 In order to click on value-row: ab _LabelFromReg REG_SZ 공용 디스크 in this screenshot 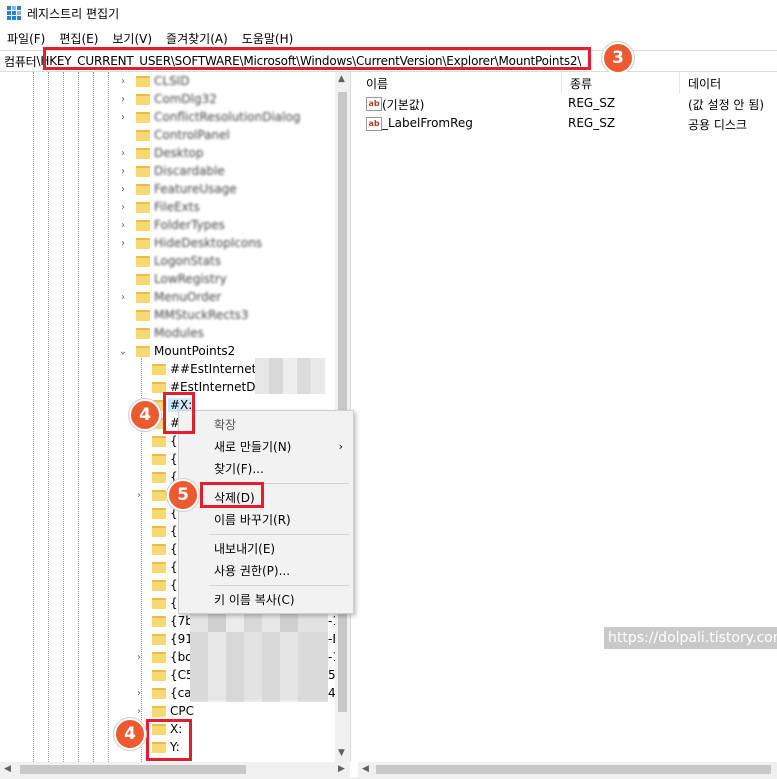, I will do `click(567, 124)`.